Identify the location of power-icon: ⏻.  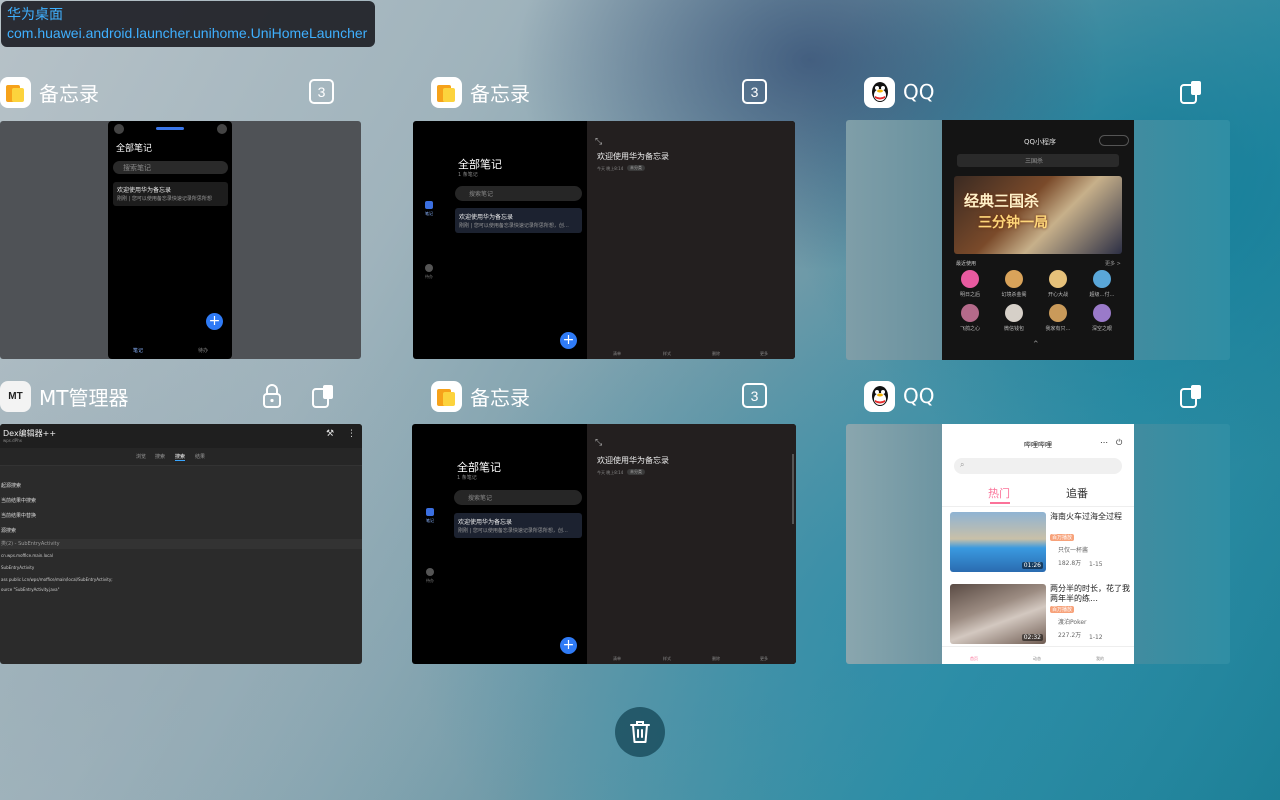
(1119, 442).